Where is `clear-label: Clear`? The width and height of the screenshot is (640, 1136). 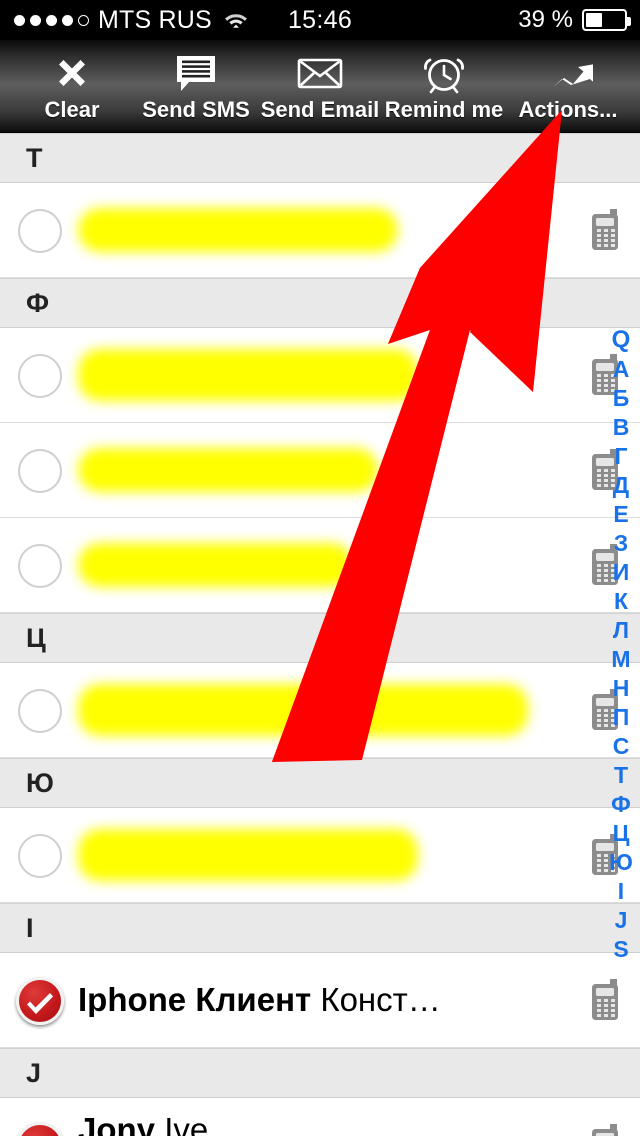
clear-label: Clear is located at coordinates (72, 109).